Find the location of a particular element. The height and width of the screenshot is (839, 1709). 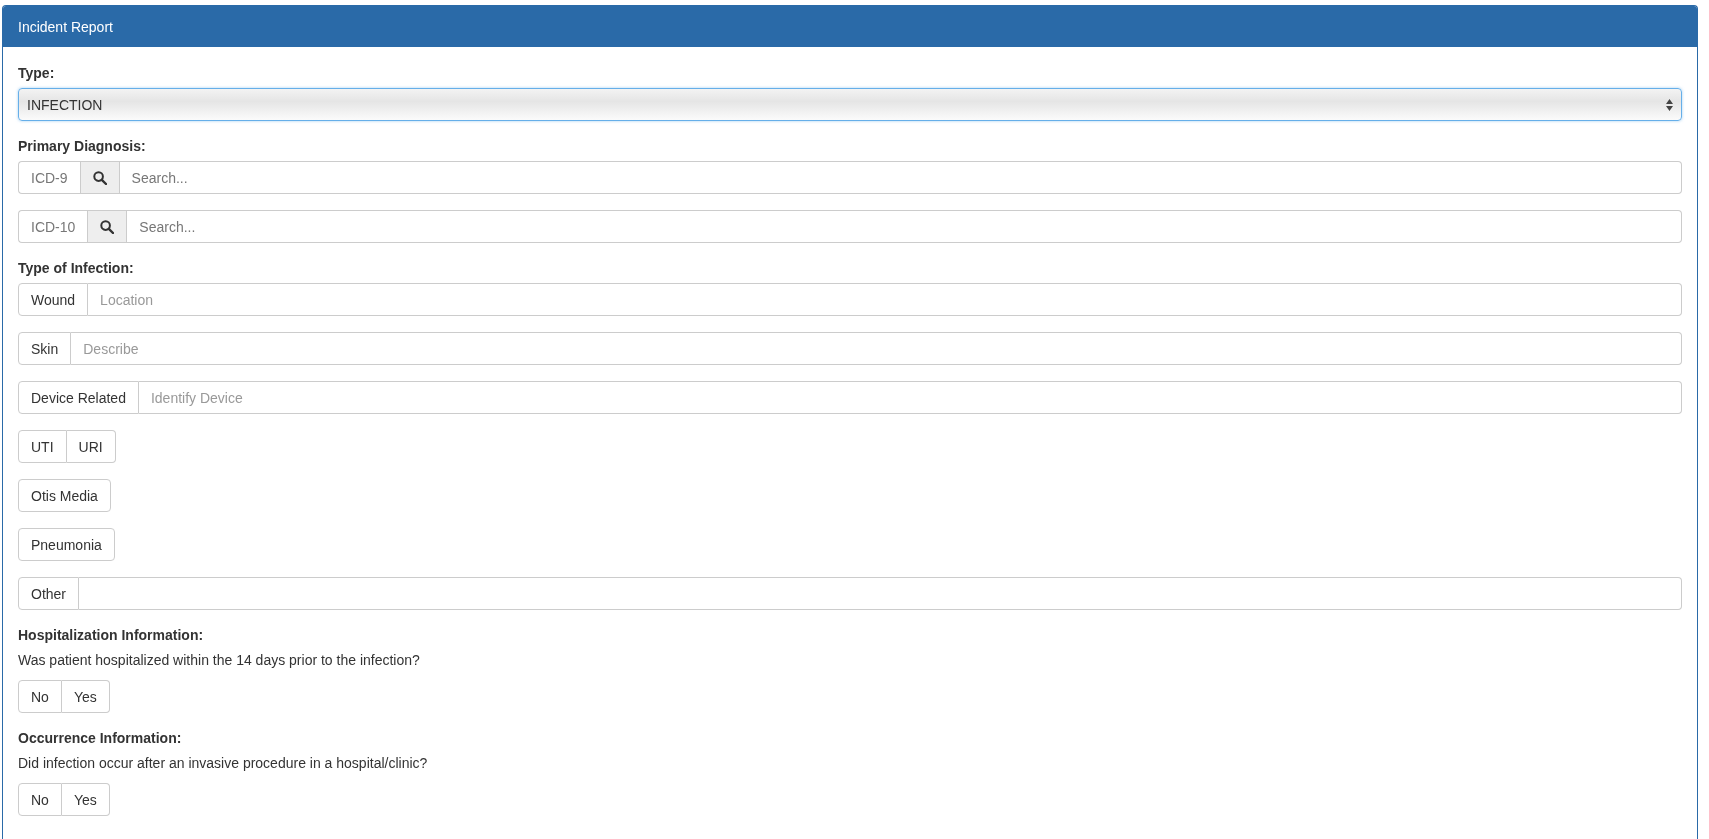

sort-arrows-icon is located at coordinates (1669, 104).